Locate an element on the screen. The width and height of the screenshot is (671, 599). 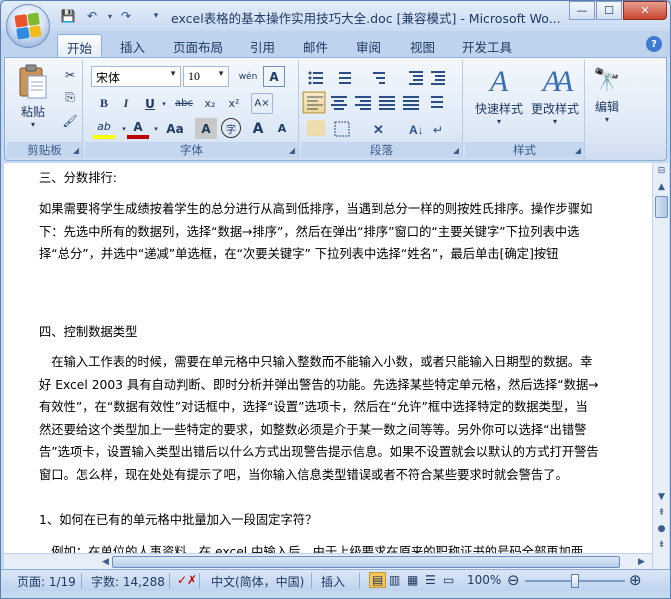
vertical-scrollbar: ⊟ ▲ ▼ ⇞ ● ⇟ is located at coordinates (660, 366).